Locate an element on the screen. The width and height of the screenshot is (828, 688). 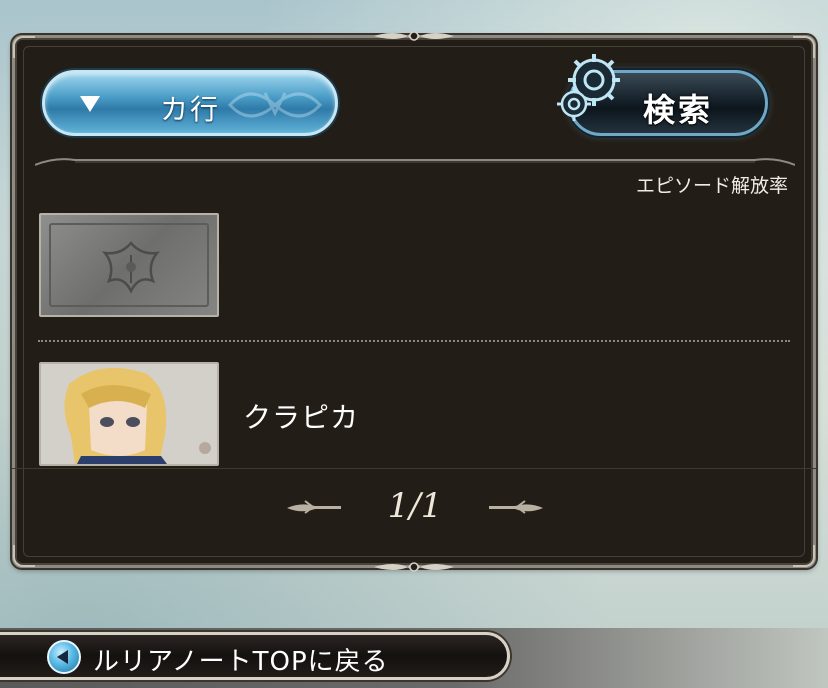
character-portrait-icon is located at coordinates (129, 414).